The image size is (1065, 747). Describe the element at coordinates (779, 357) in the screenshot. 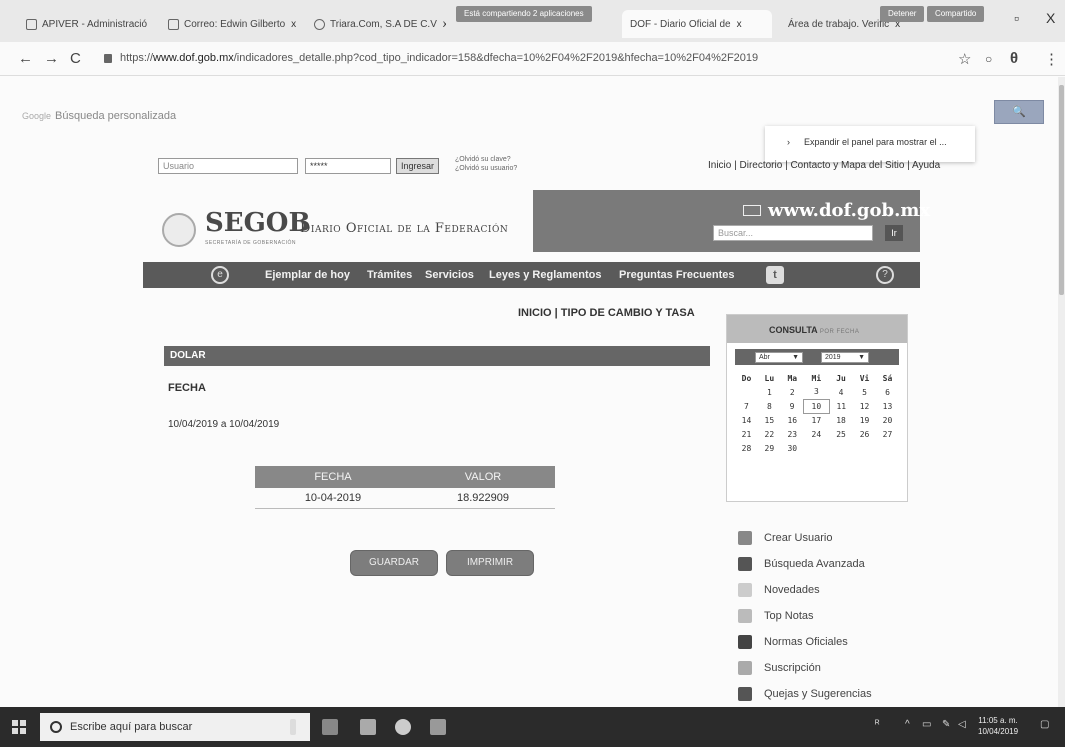

I see `month-select: Abr ▼` at that location.